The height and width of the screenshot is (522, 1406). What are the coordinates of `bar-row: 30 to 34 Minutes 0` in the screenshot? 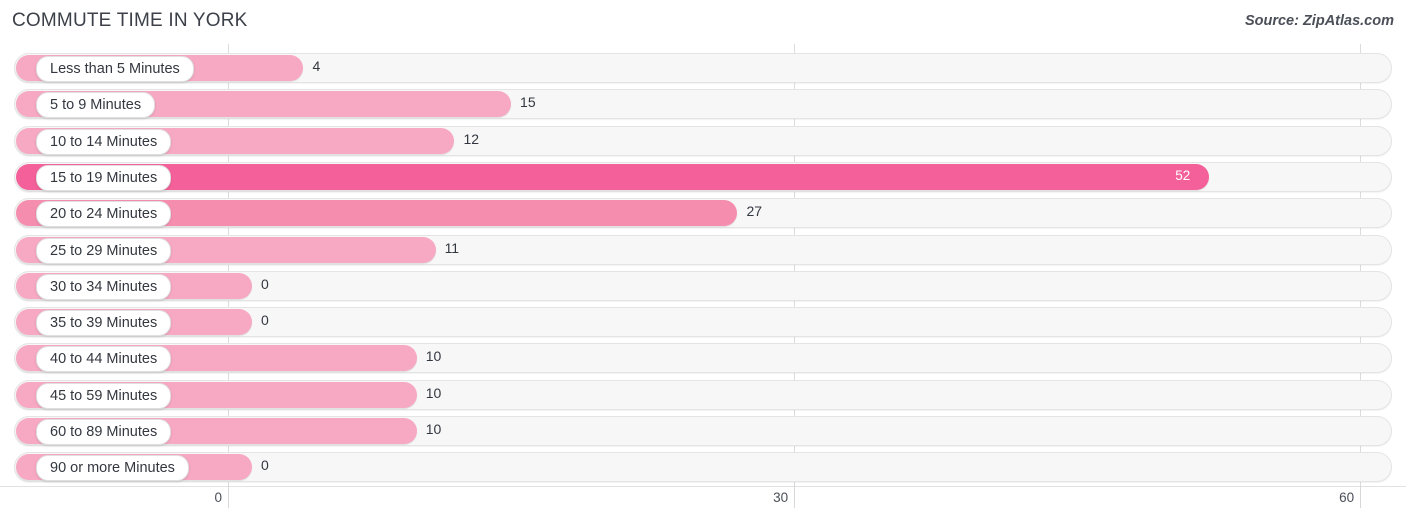 It's located at (703, 285).